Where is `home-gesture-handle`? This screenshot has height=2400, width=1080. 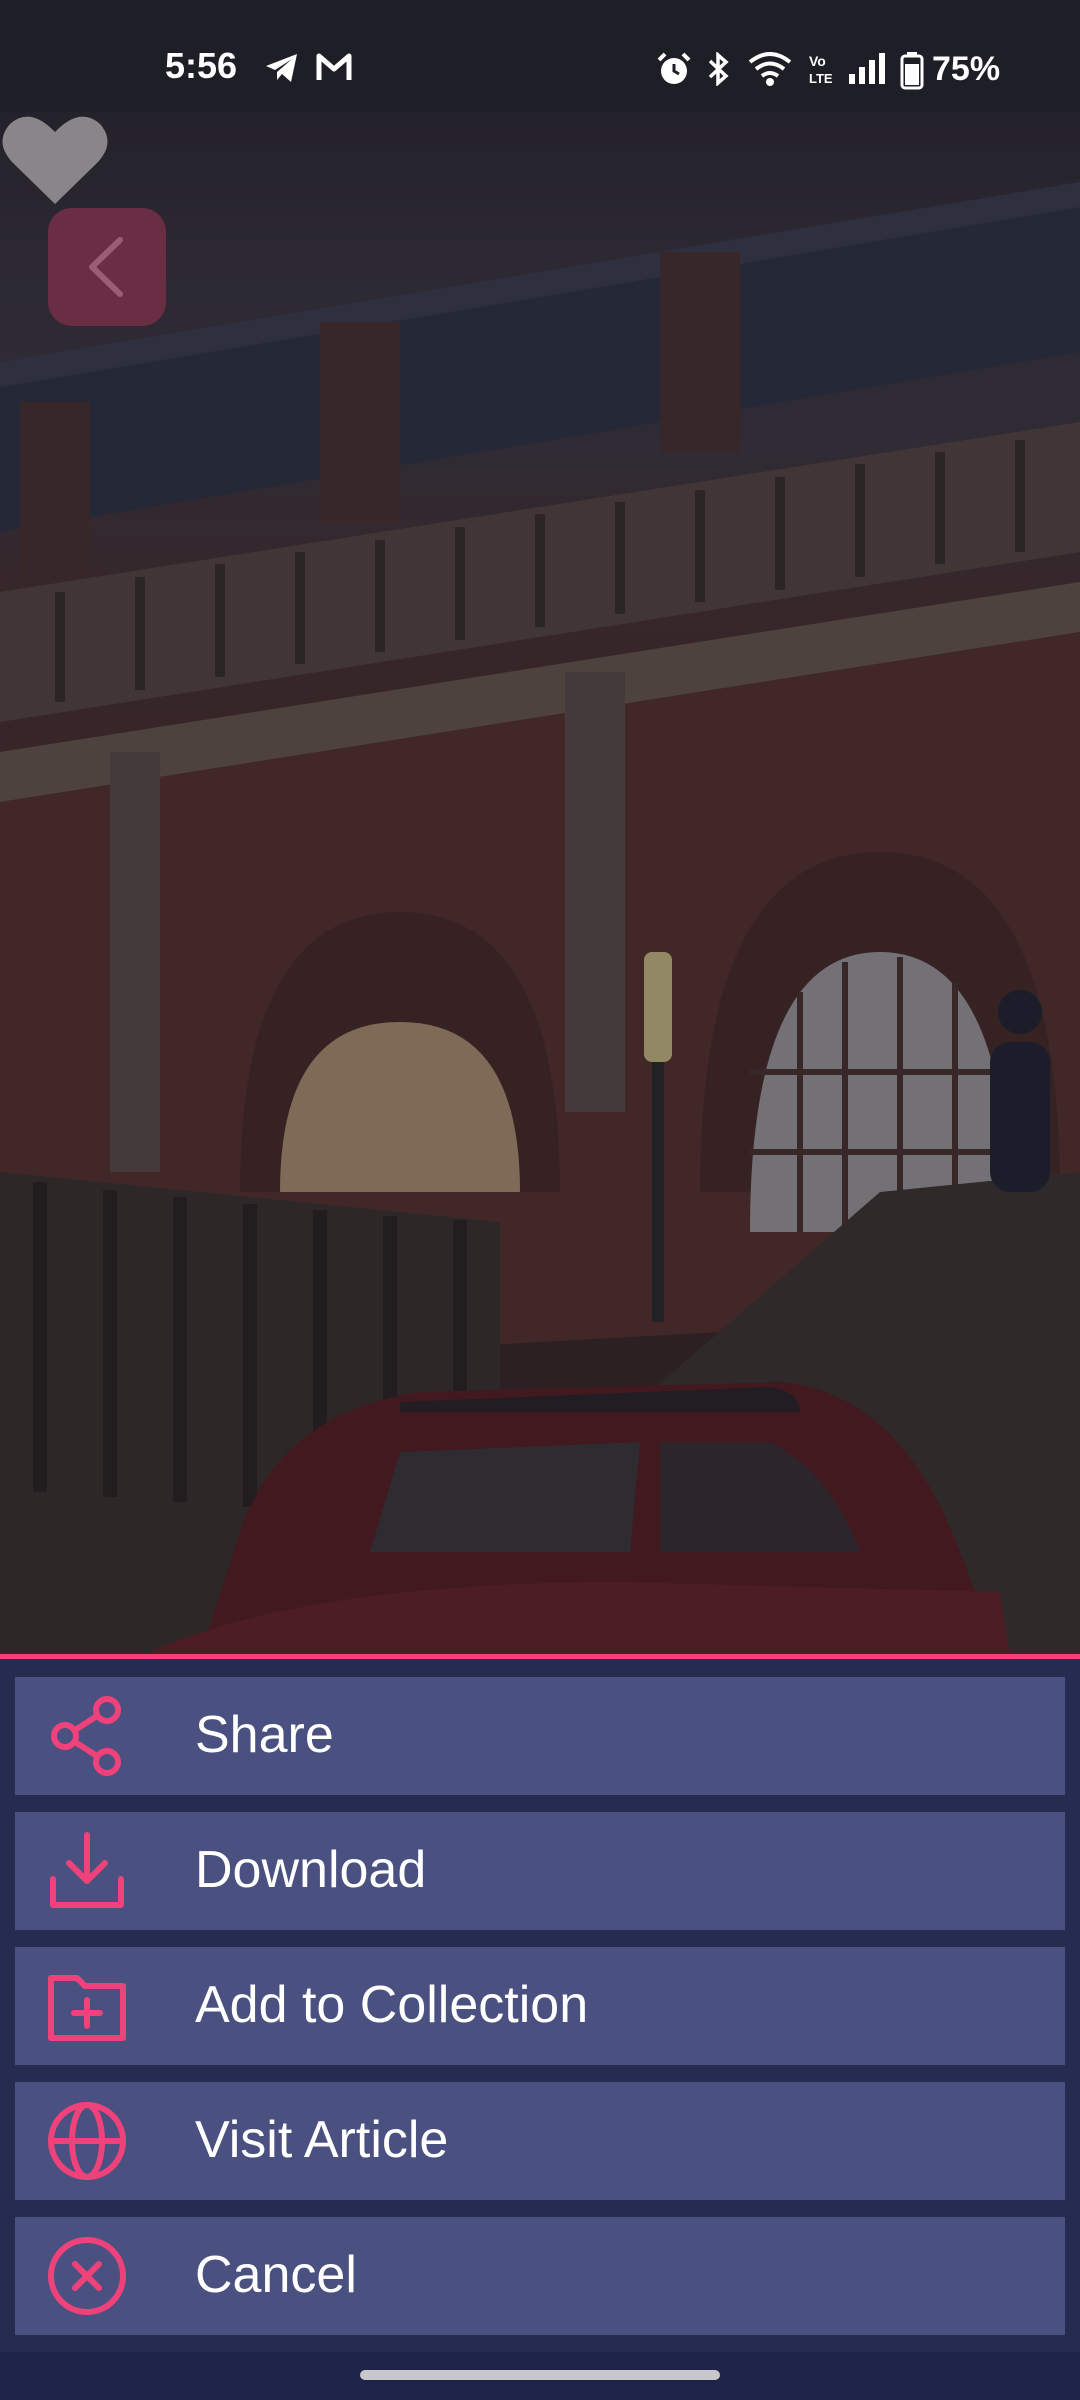
home-gesture-handle is located at coordinates (540, 2375).